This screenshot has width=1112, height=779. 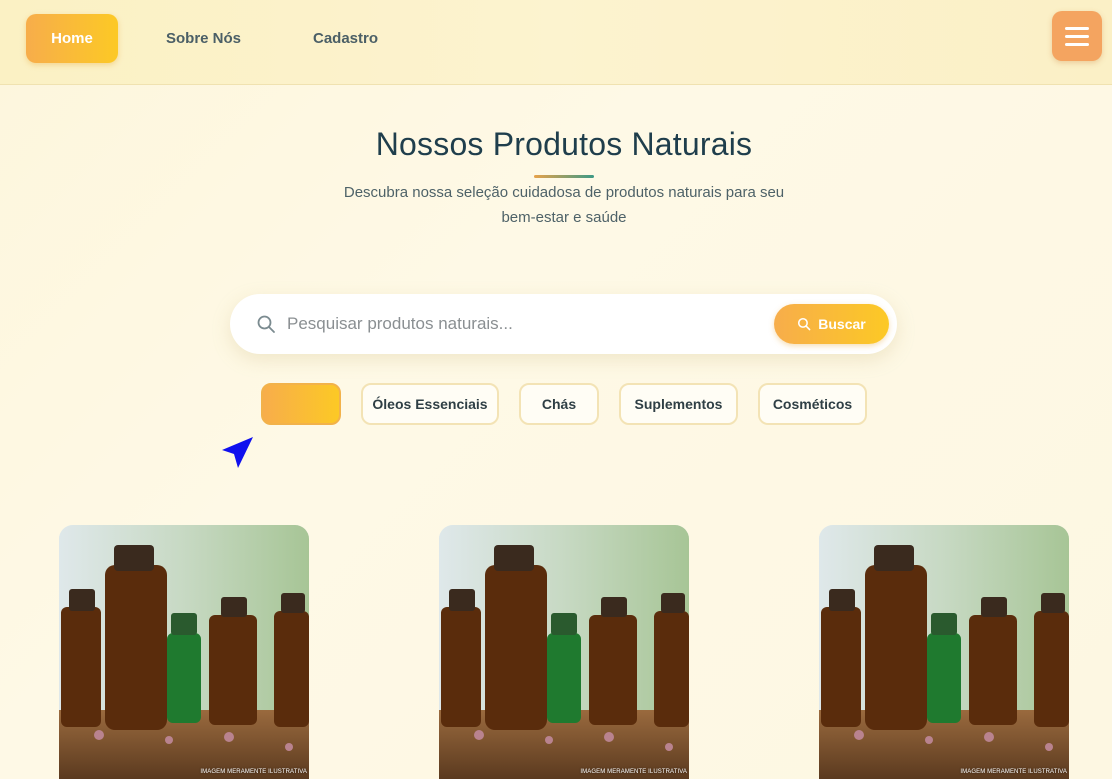 I want to click on filter-chas: Chás, so click(x=559, y=404).